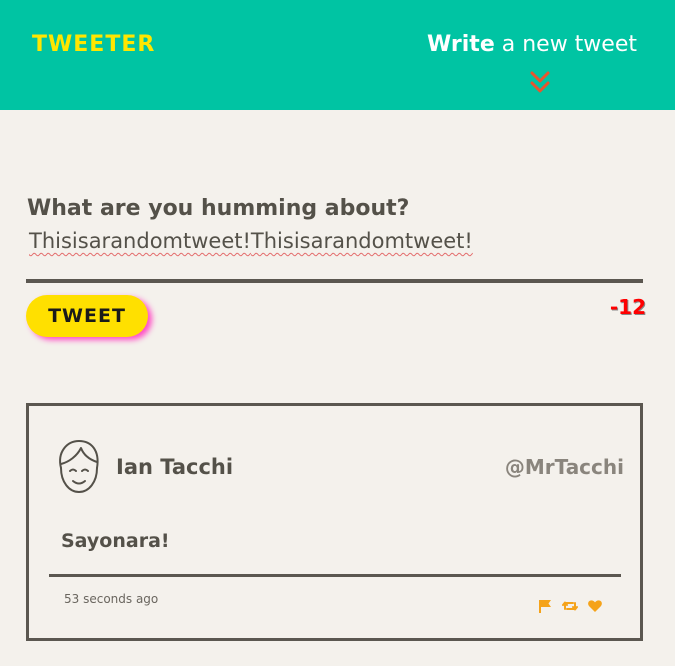 The image size is (675, 666). What do you see at coordinates (218, 208) in the screenshot?
I see `composer-prompt: What are you humming about?` at bounding box center [218, 208].